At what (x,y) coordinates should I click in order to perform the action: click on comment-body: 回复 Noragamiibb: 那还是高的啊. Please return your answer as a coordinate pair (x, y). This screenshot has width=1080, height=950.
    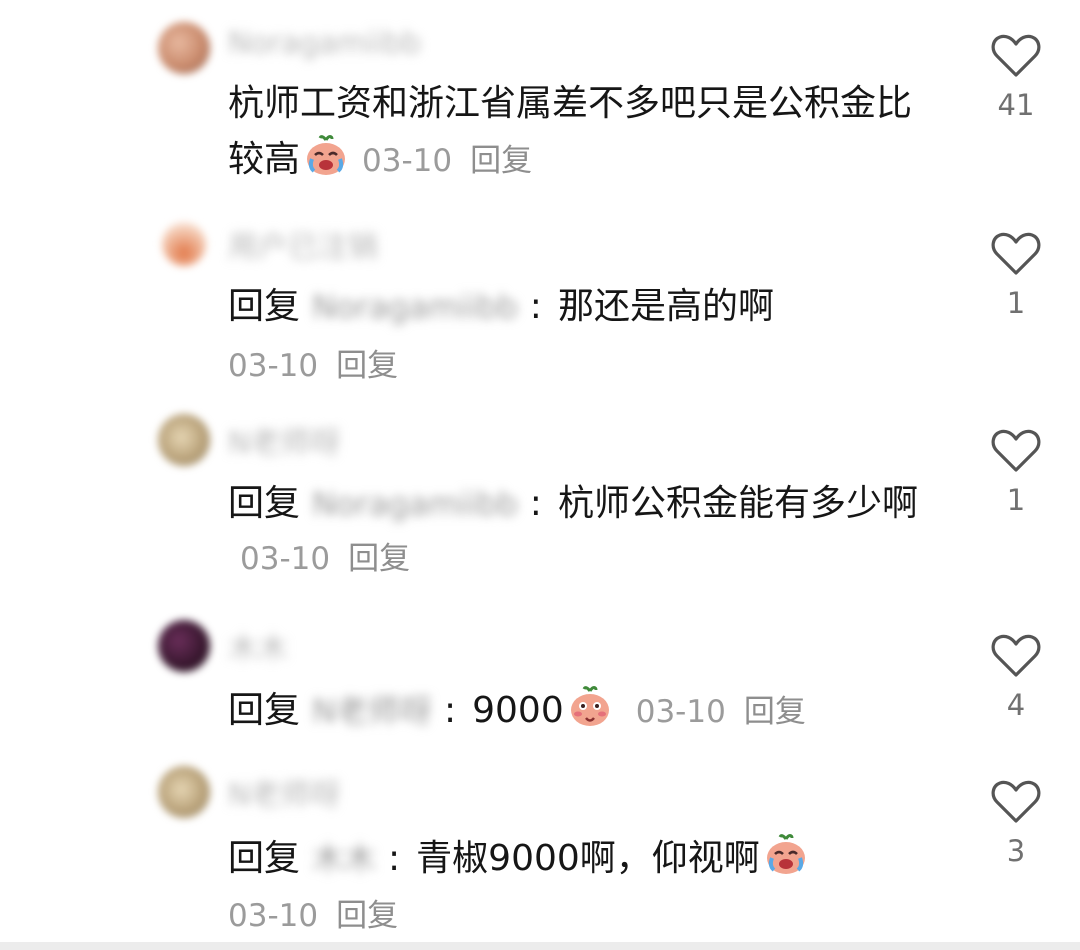
    Looking at the image, I should click on (573, 307).